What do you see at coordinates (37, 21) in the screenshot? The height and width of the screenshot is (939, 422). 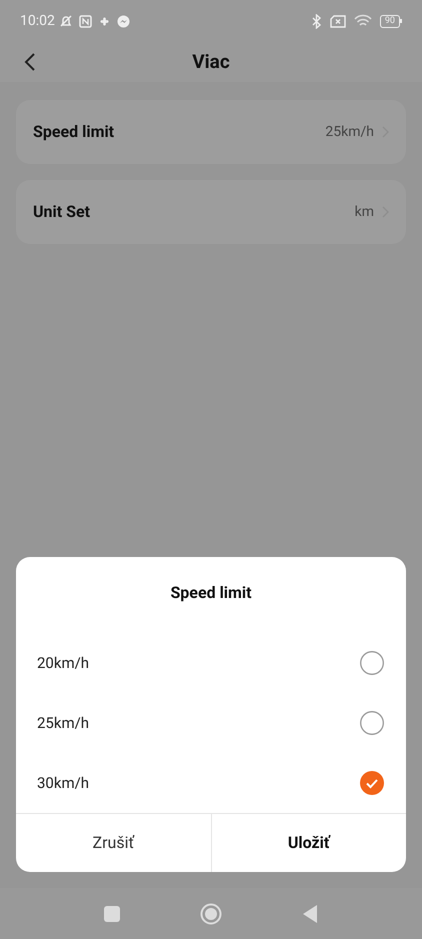 I see `status-time: 10:02` at bounding box center [37, 21].